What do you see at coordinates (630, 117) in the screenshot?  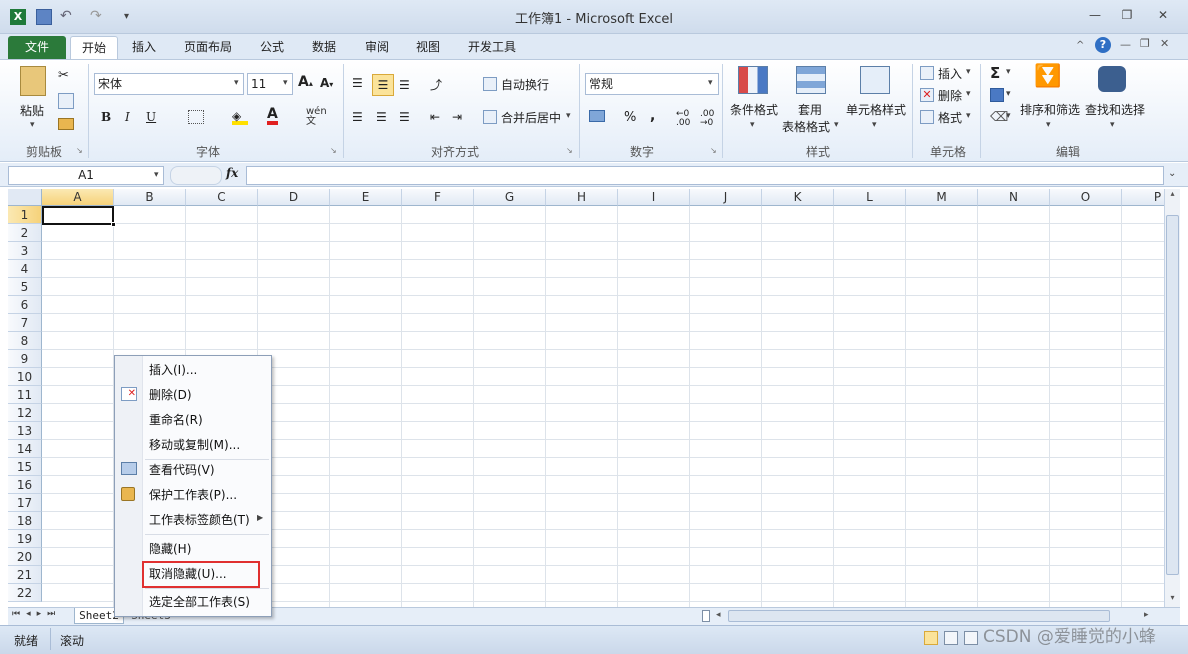 I see `percent-icon: %` at bounding box center [630, 117].